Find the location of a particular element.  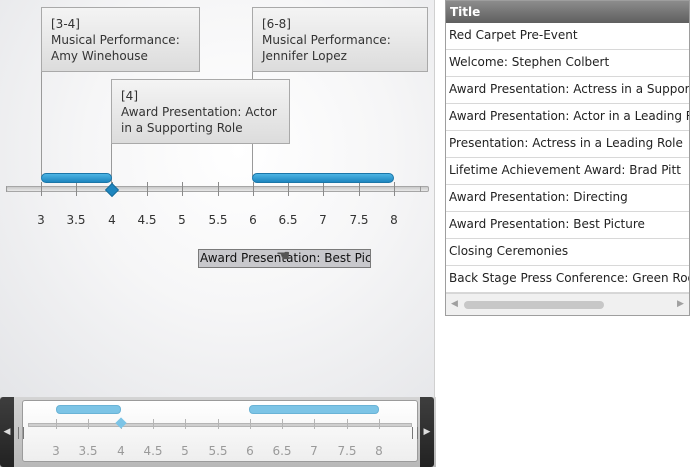

navigator-tick-label: 7.5 is located at coordinates (347, 451).